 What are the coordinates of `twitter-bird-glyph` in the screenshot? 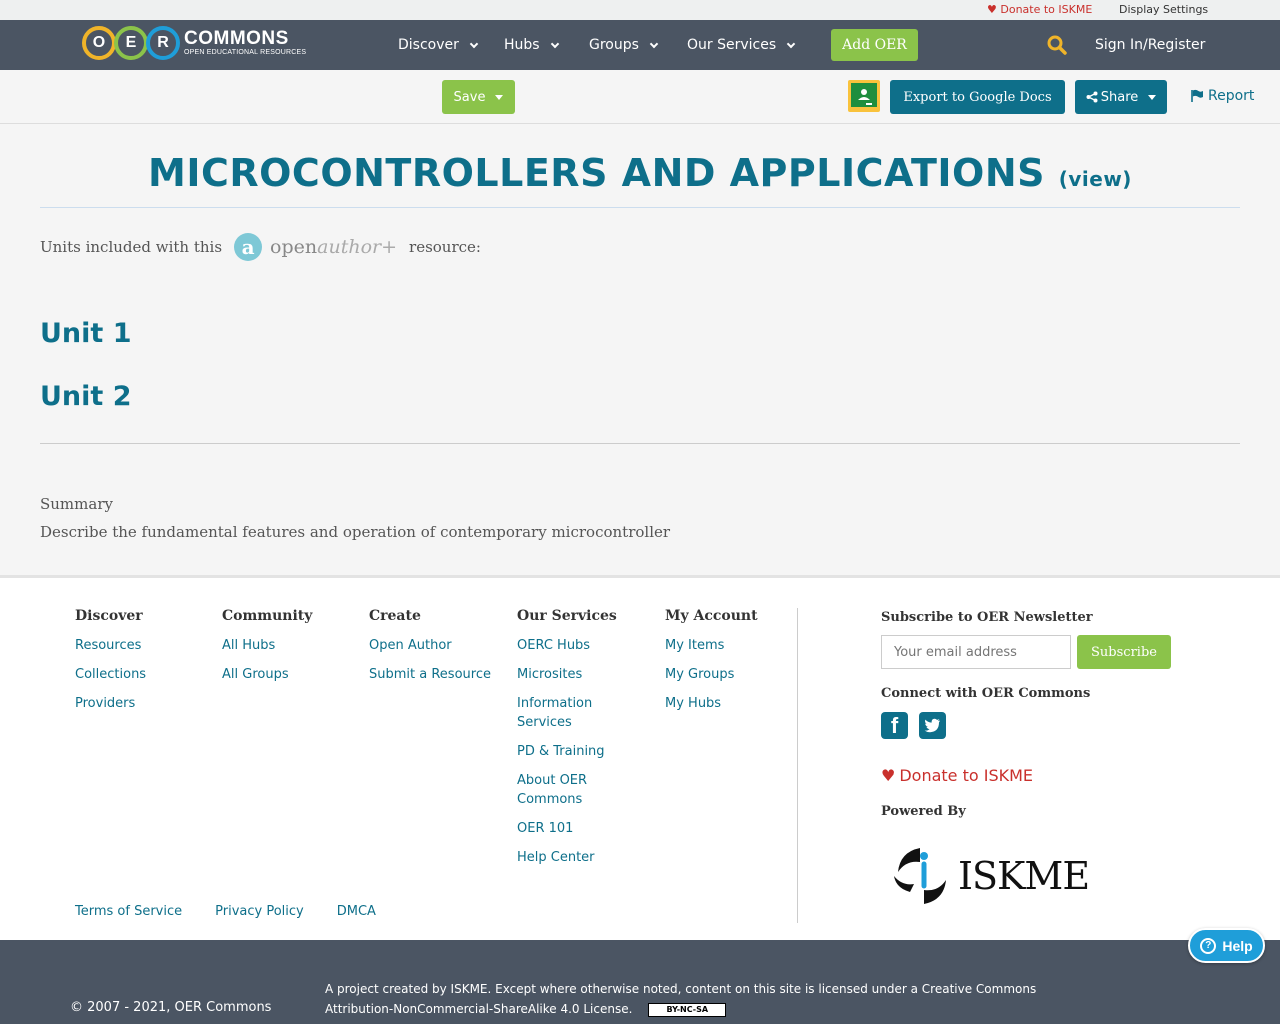 It's located at (932, 725).